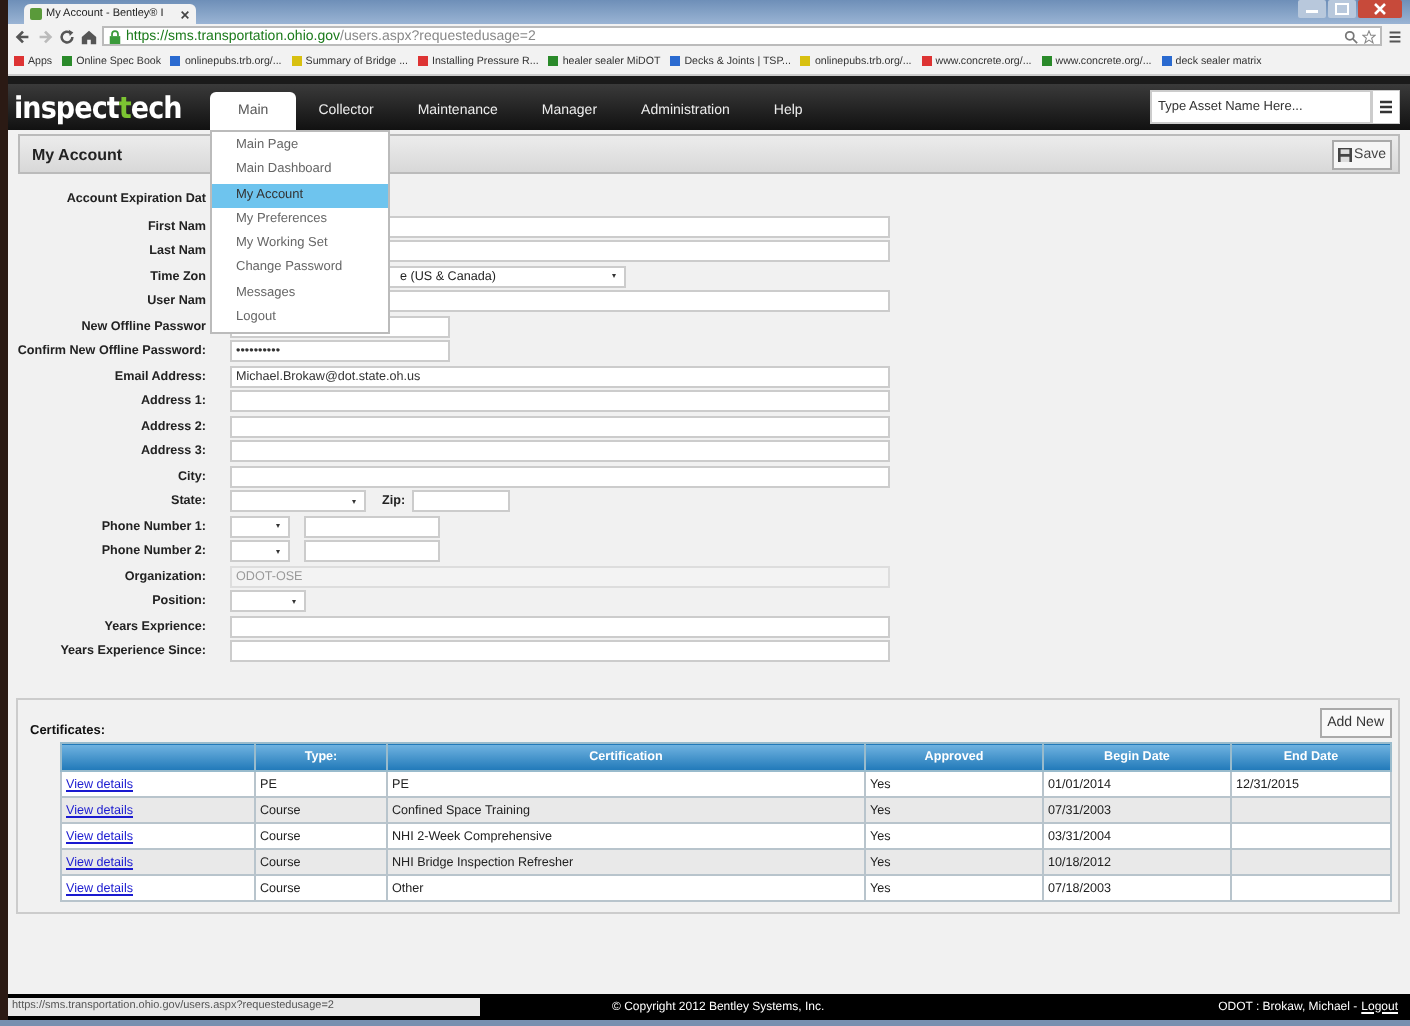  What do you see at coordinates (298, 501) in the screenshot?
I see `state-select` at bounding box center [298, 501].